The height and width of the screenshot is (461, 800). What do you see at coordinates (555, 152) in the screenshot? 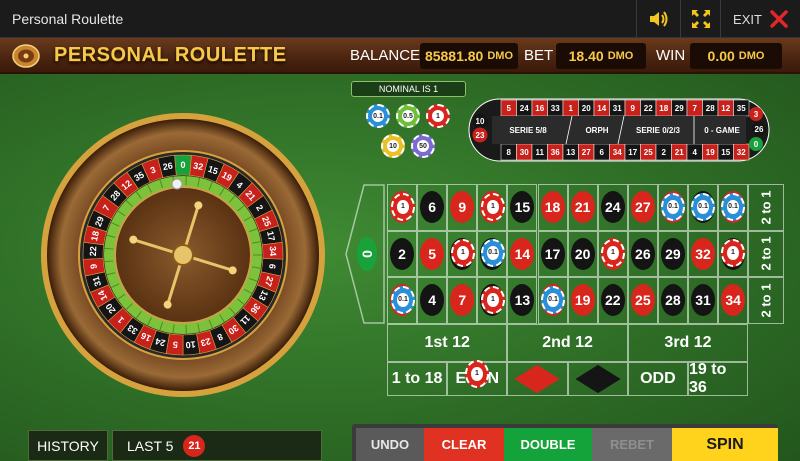
I see `racetrack-number: 36` at bounding box center [555, 152].